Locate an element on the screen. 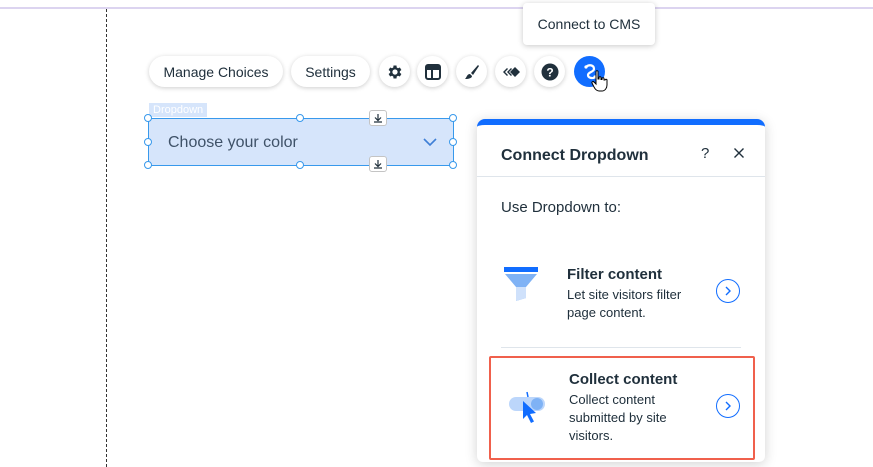 The image size is (873, 467). option-title: Collect content is located at coordinates (623, 379).